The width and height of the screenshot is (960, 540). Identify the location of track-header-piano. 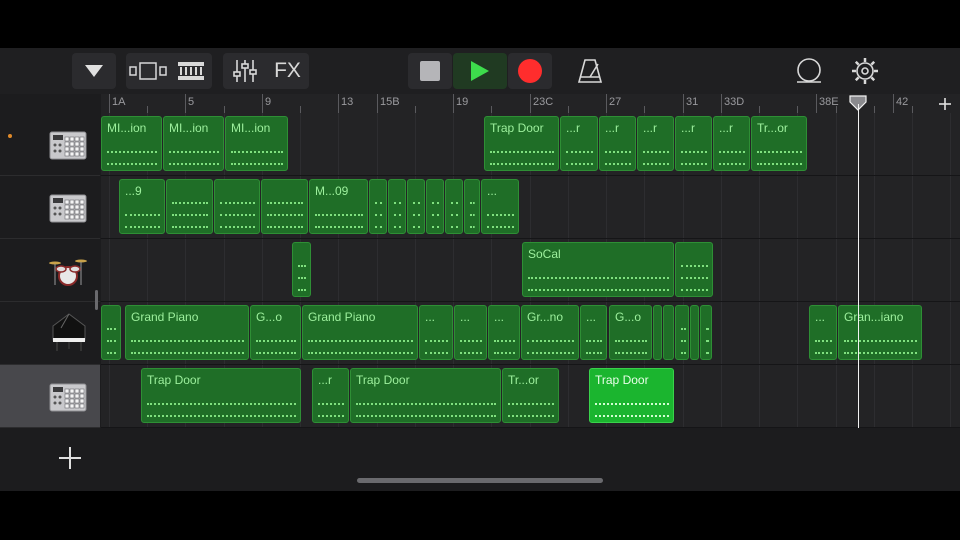
(50, 333).